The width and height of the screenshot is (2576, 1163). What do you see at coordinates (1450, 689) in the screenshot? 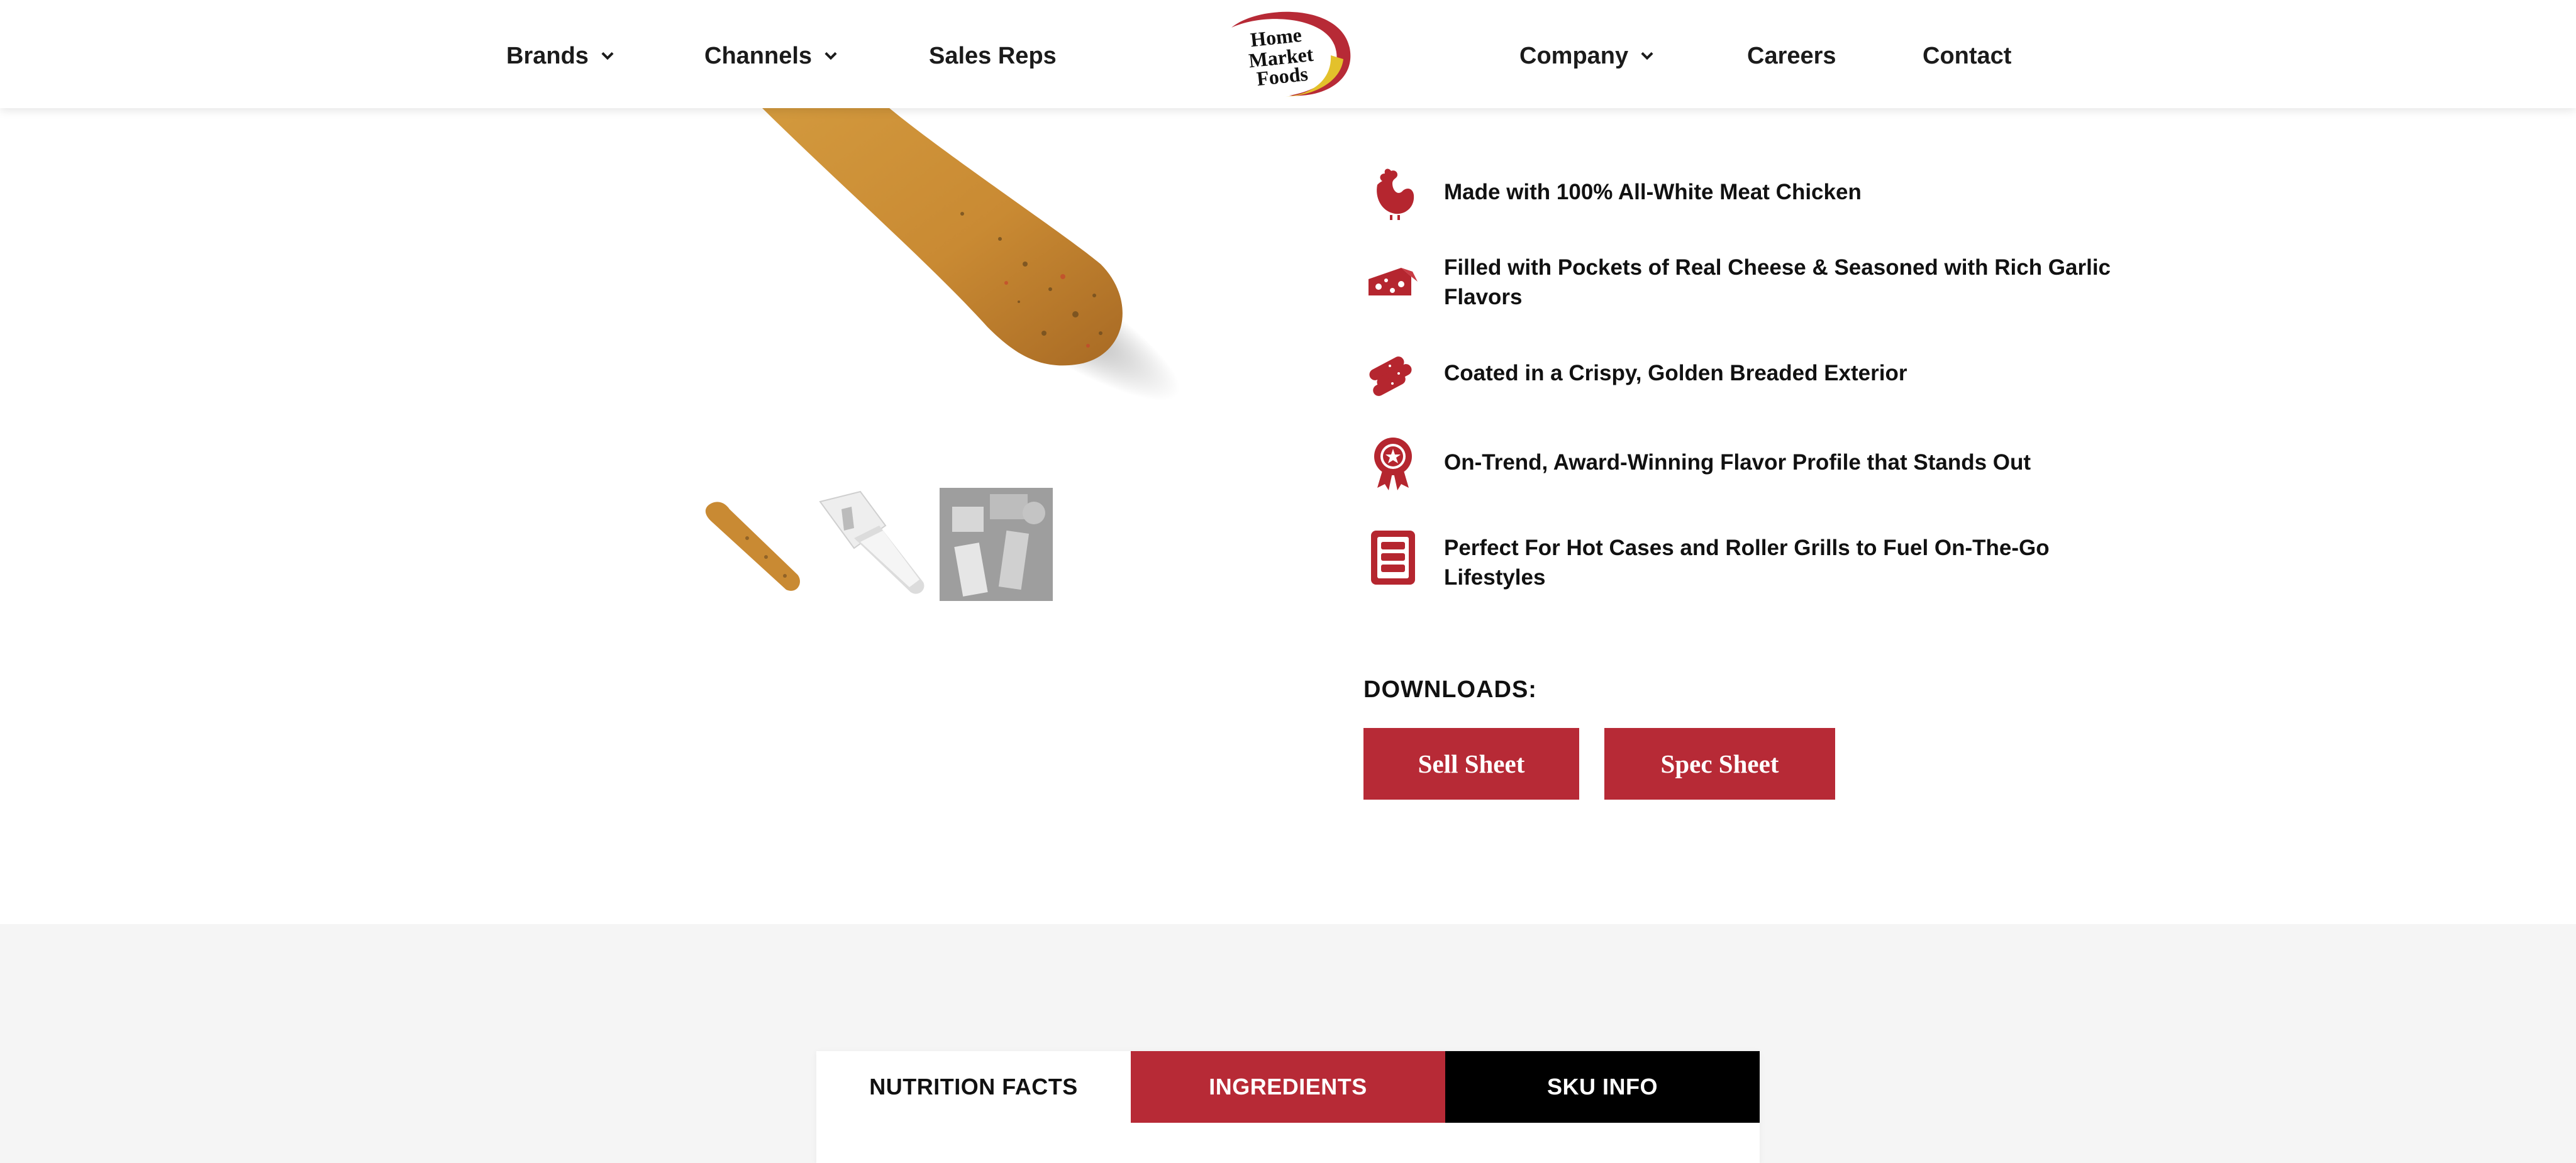
I see `downloads-label: DOWNLOADS:` at bounding box center [1450, 689].